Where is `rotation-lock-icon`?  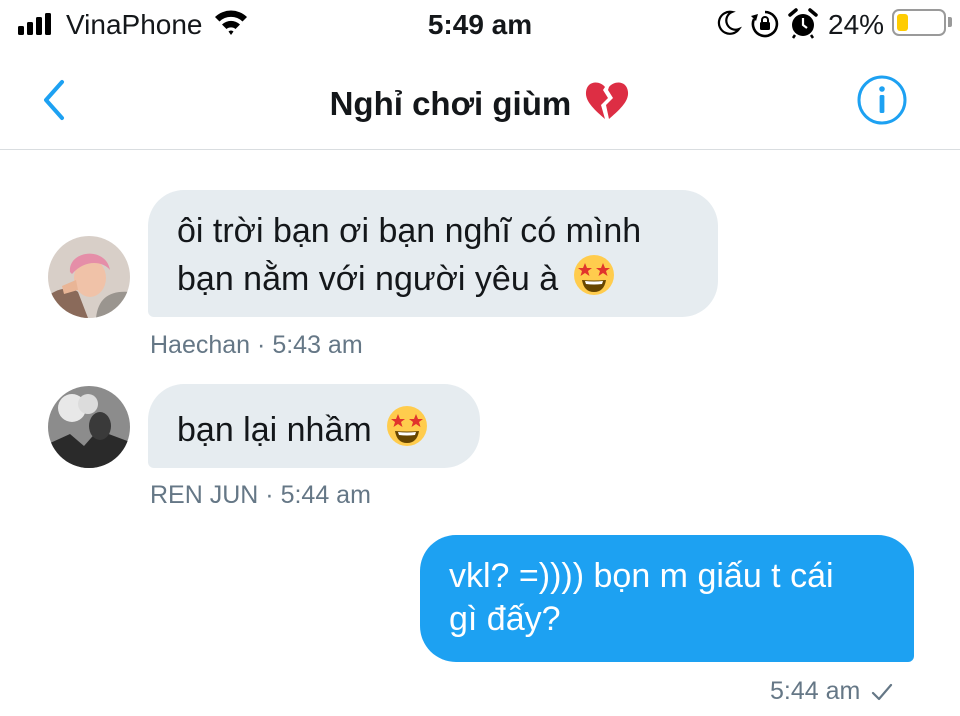
rotation-lock-icon is located at coordinates (765, 24).